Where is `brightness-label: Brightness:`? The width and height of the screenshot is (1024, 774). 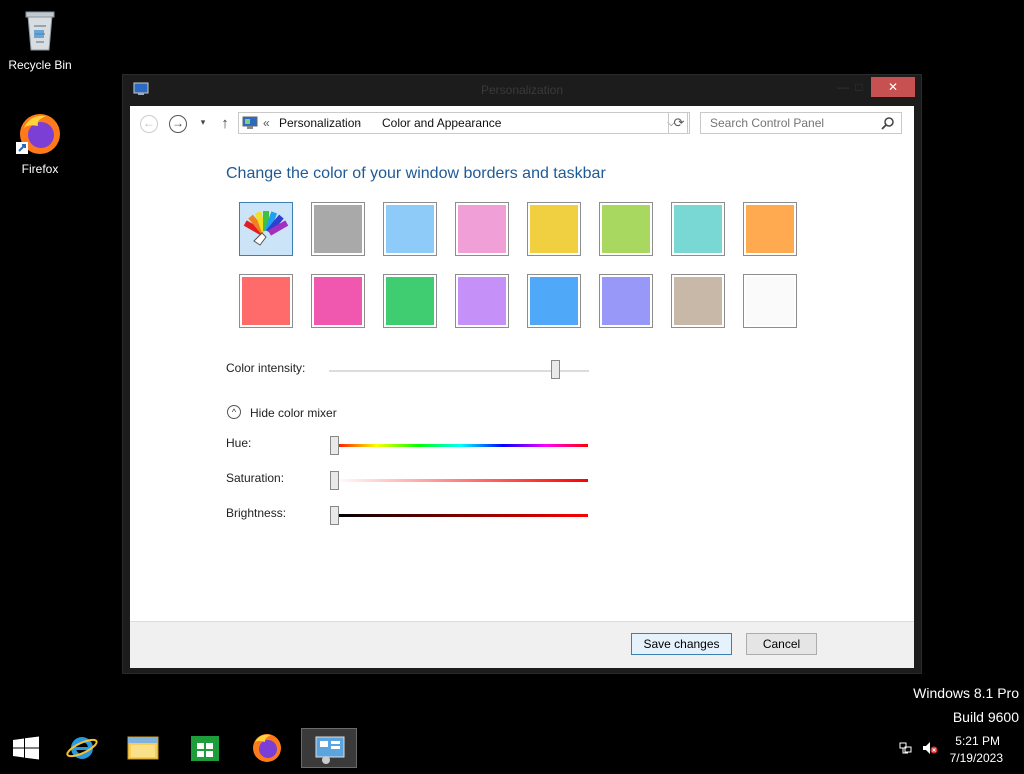
brightness-label: Brightness: is located at coordinates (256, 513).